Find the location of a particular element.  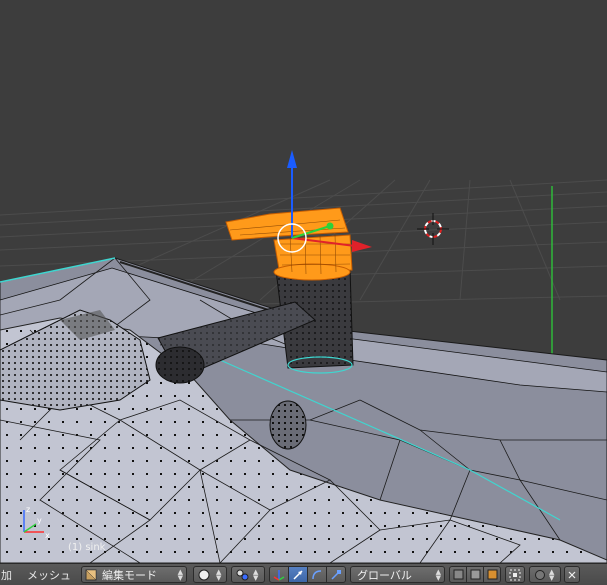

gizmo-z-label: z is located at coordinates (28, 509).